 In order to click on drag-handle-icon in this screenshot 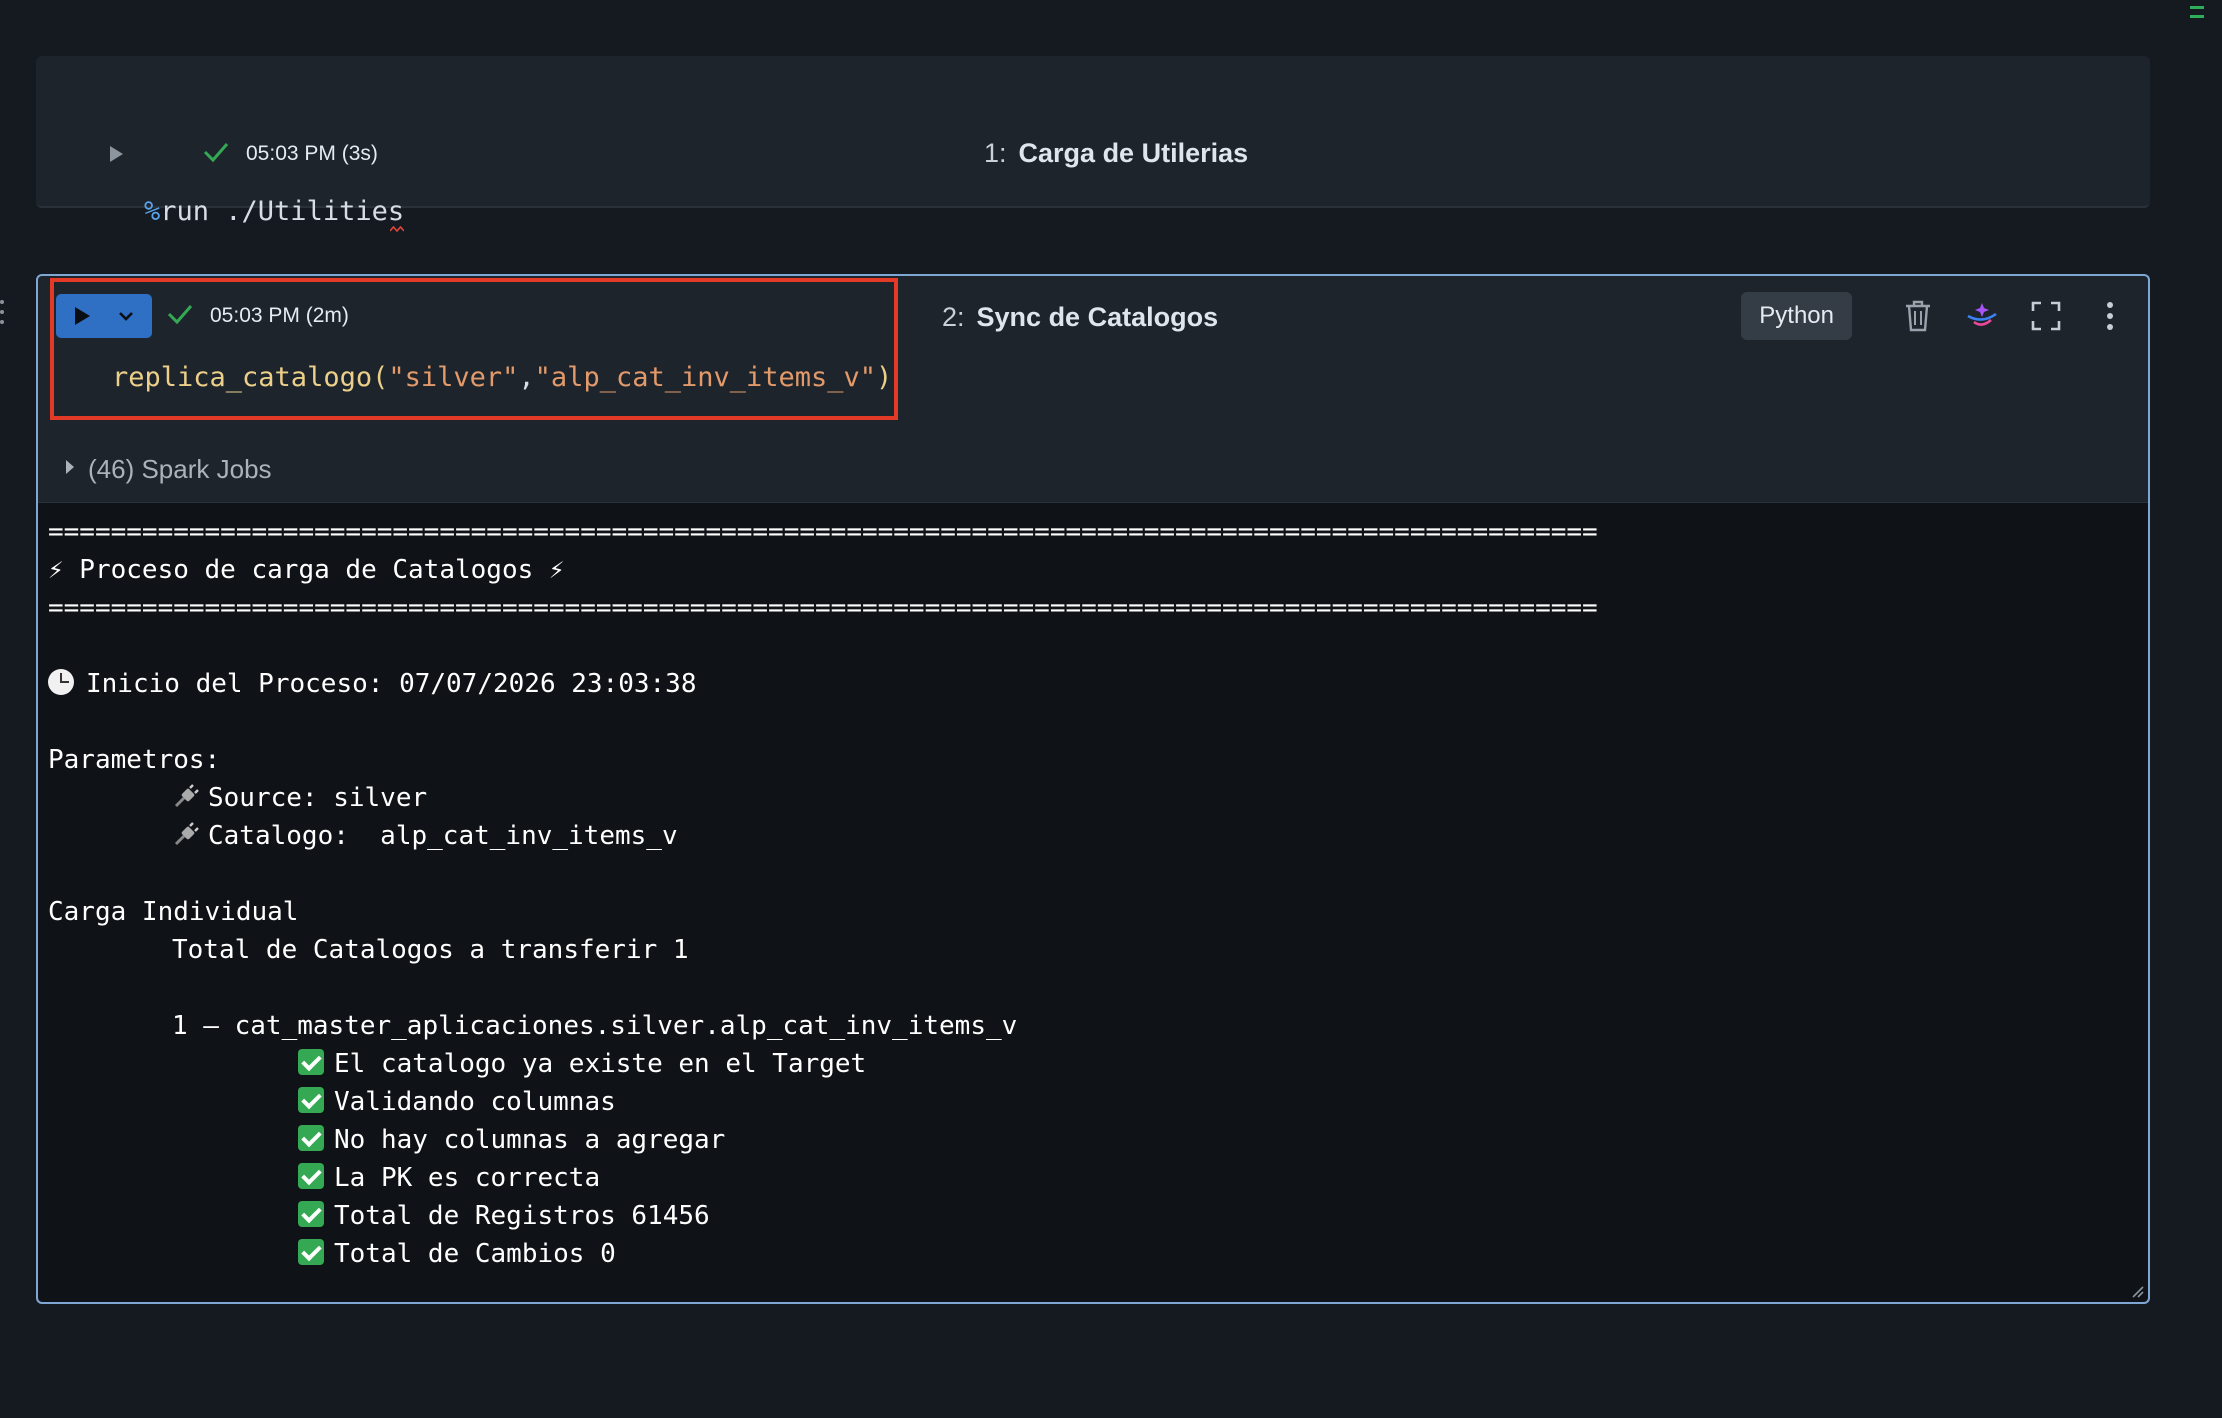, I will do `click(3, 316)`.